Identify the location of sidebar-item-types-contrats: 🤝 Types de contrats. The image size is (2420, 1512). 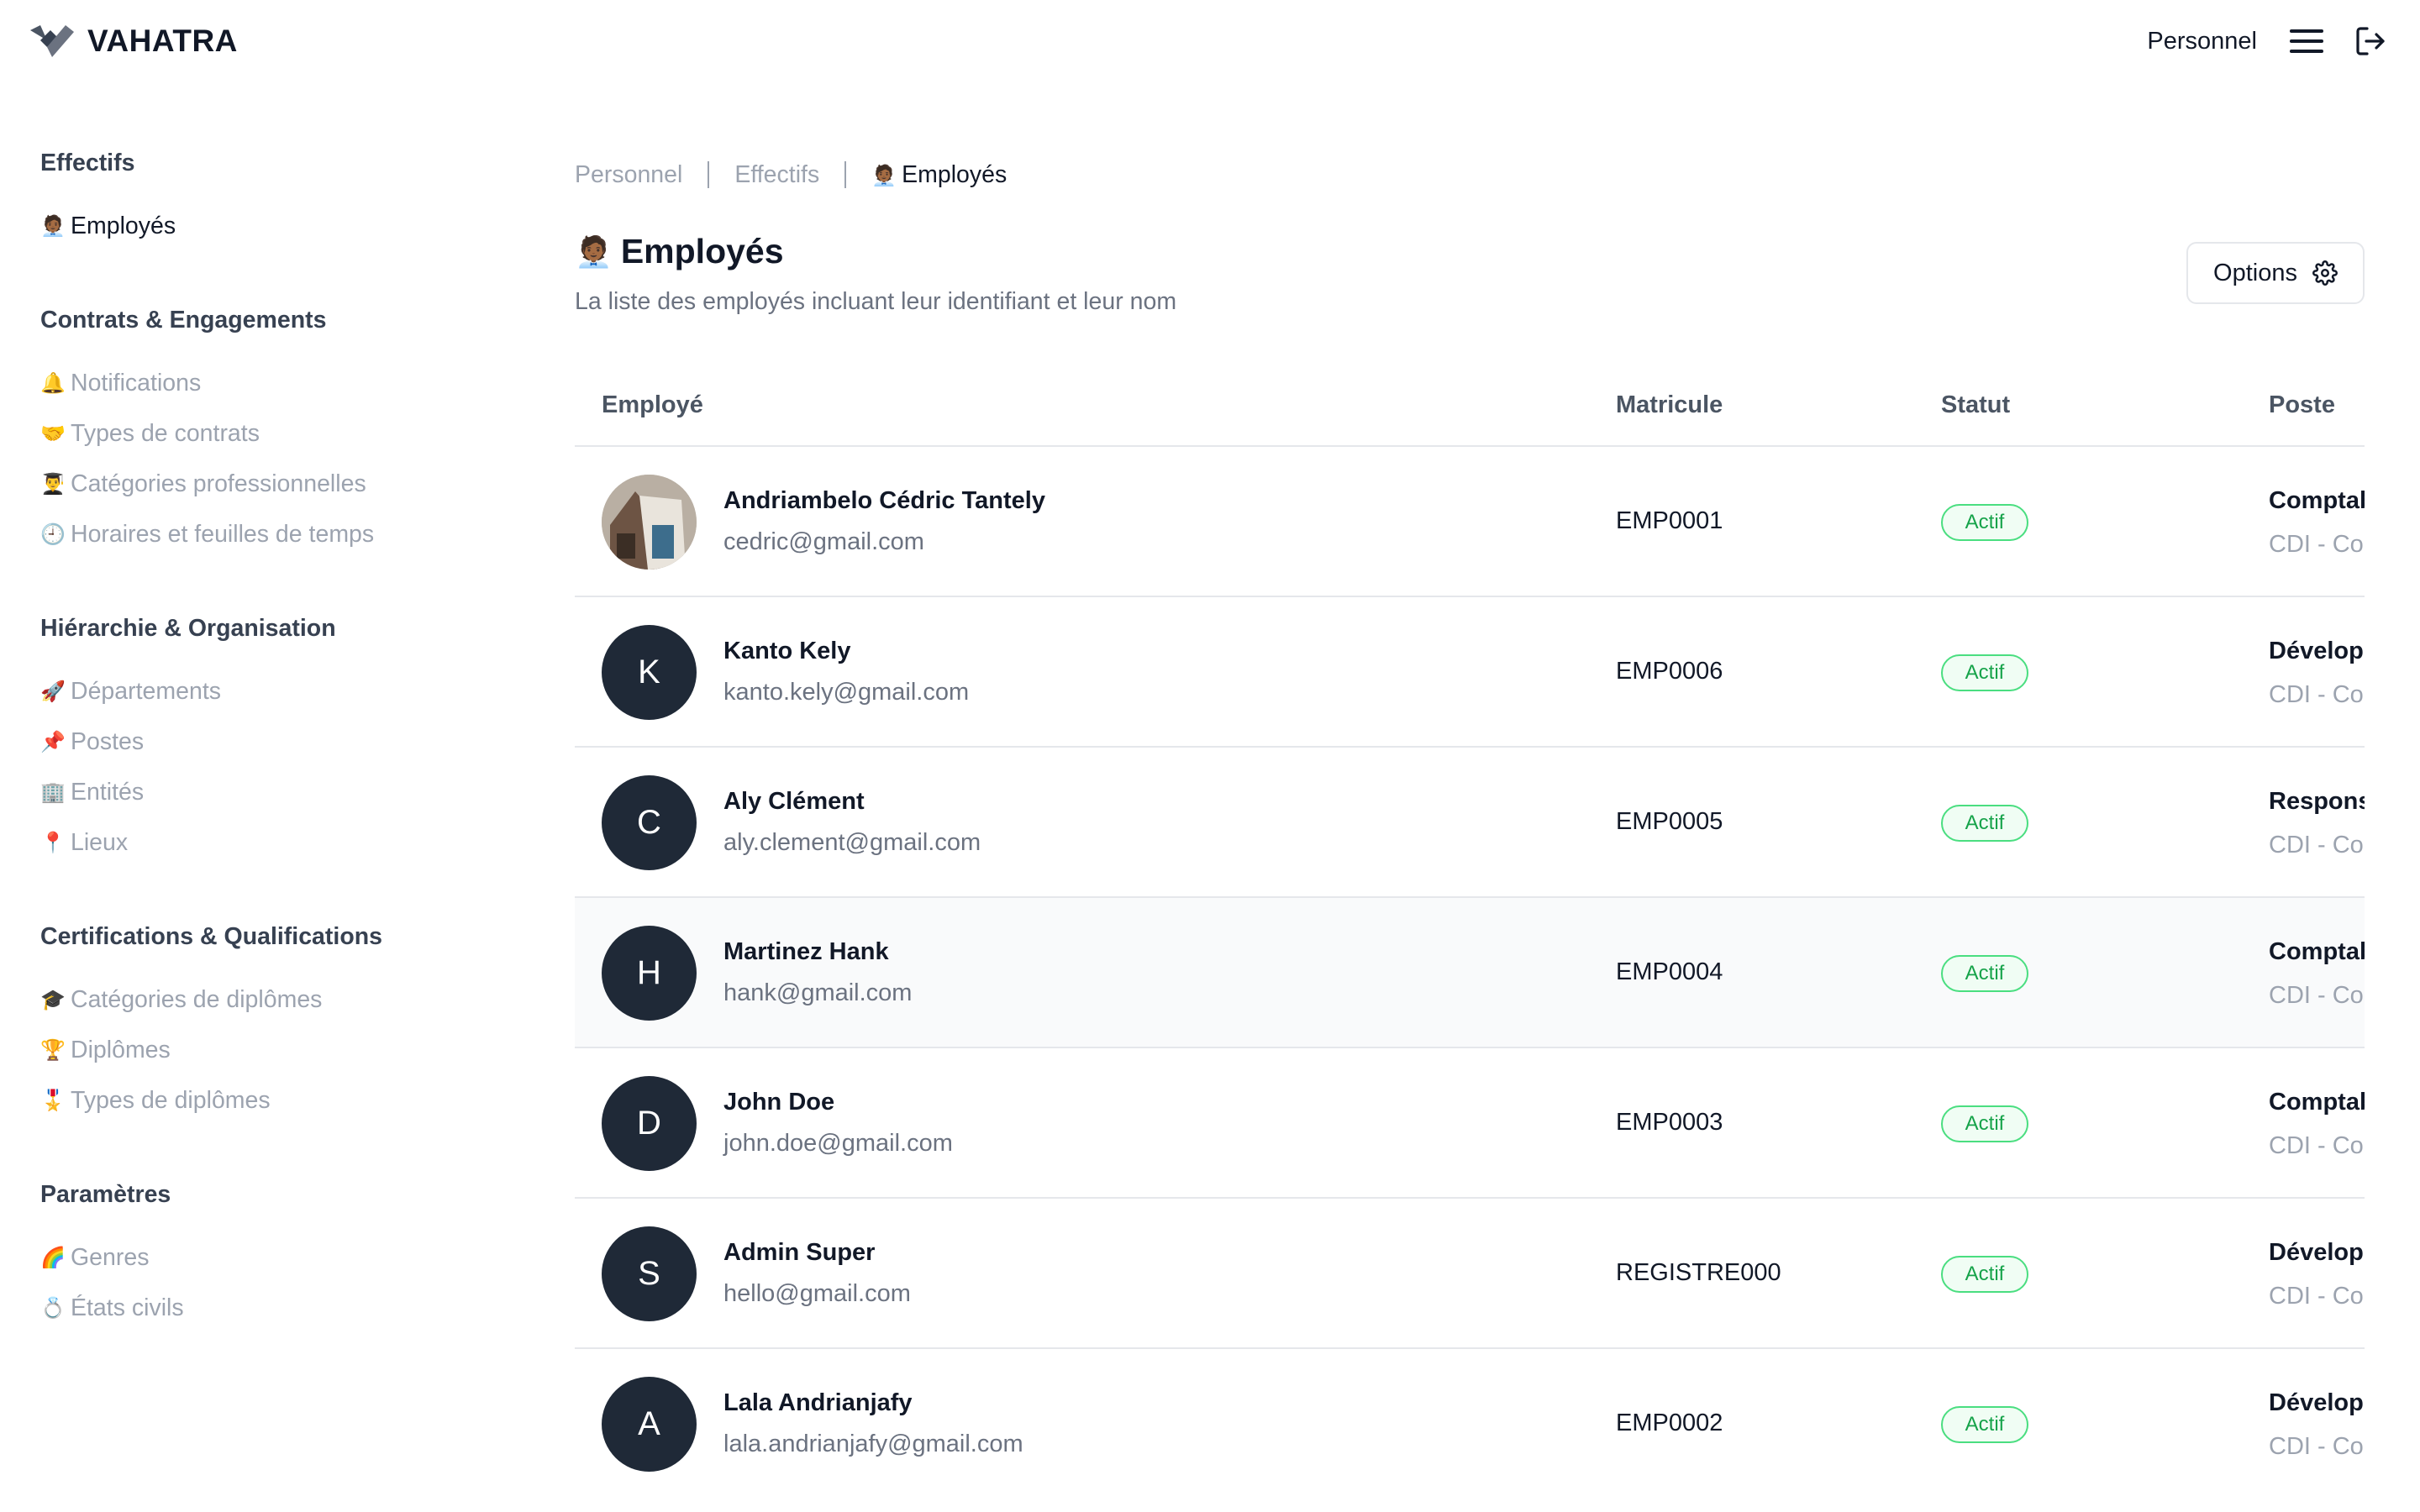
(276, 433).